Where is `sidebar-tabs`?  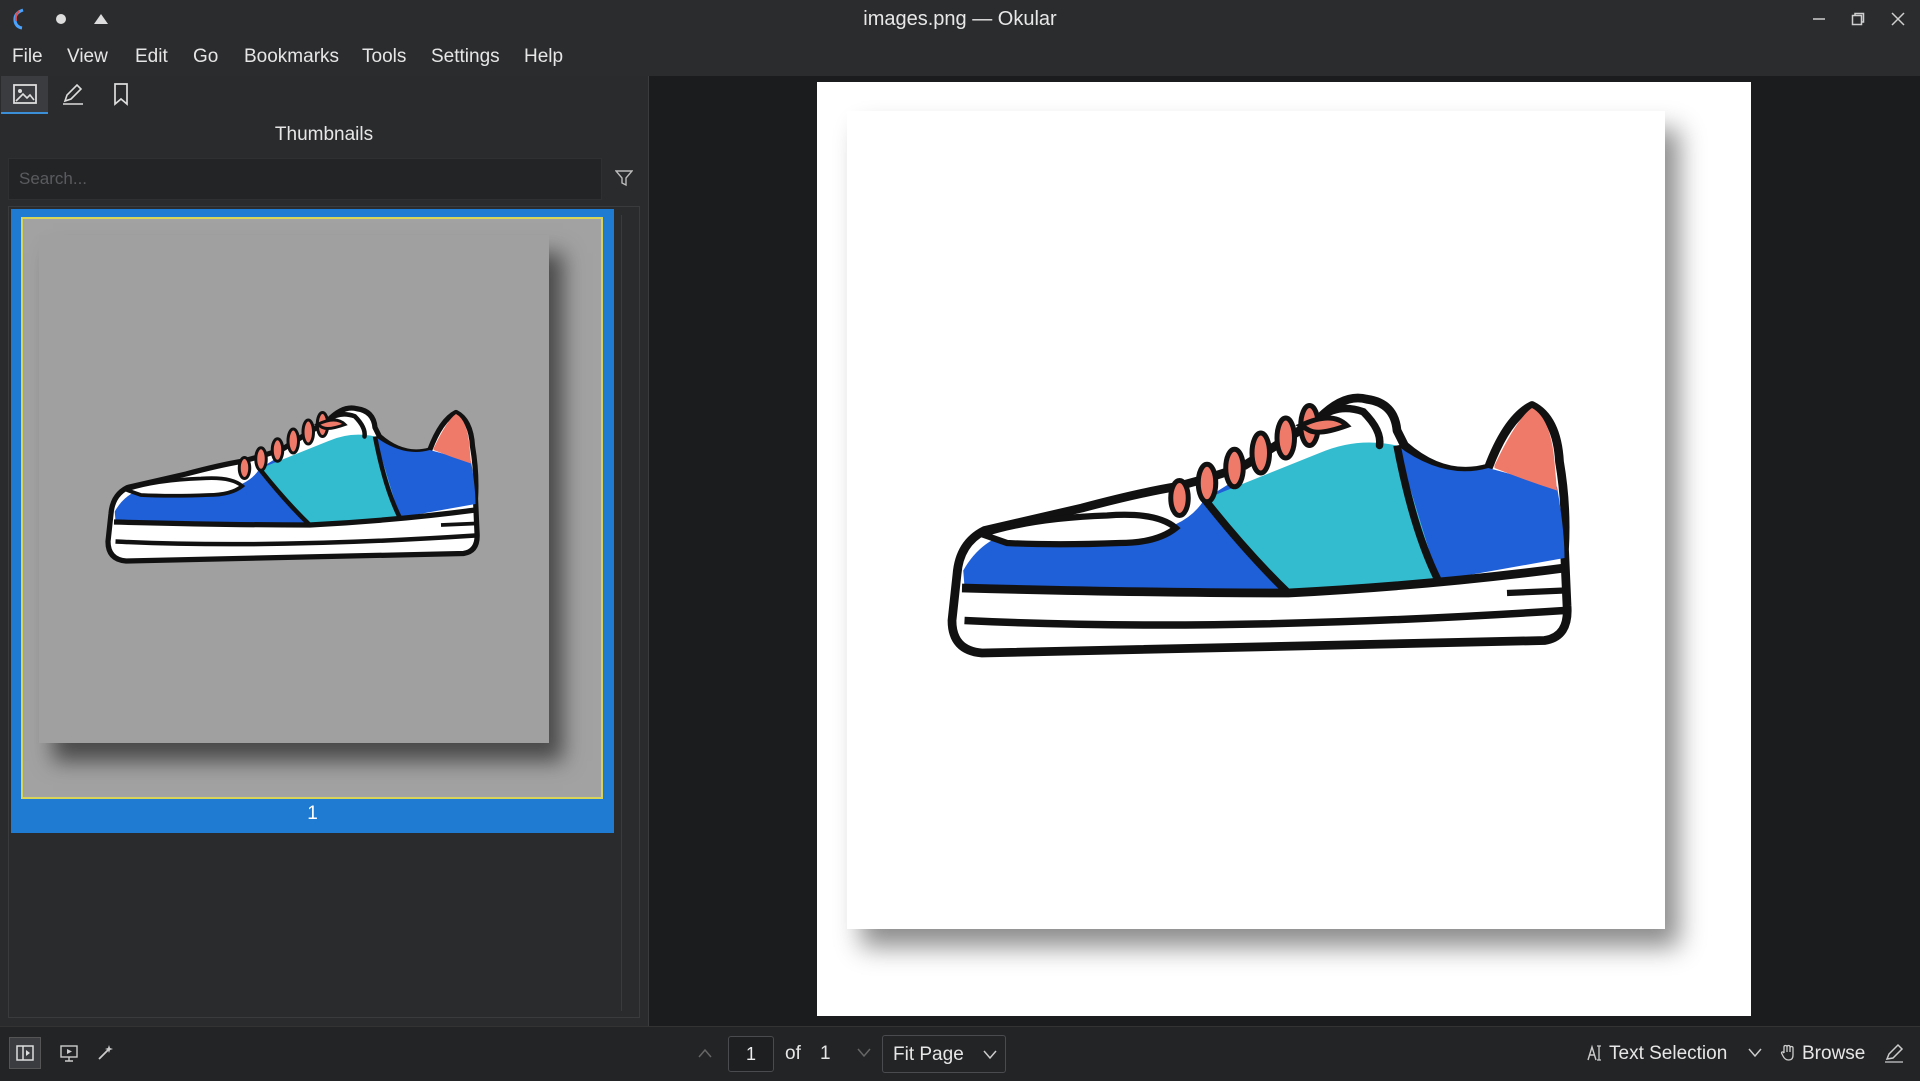 sidebar-tabs is located at coordinates (324, 95).